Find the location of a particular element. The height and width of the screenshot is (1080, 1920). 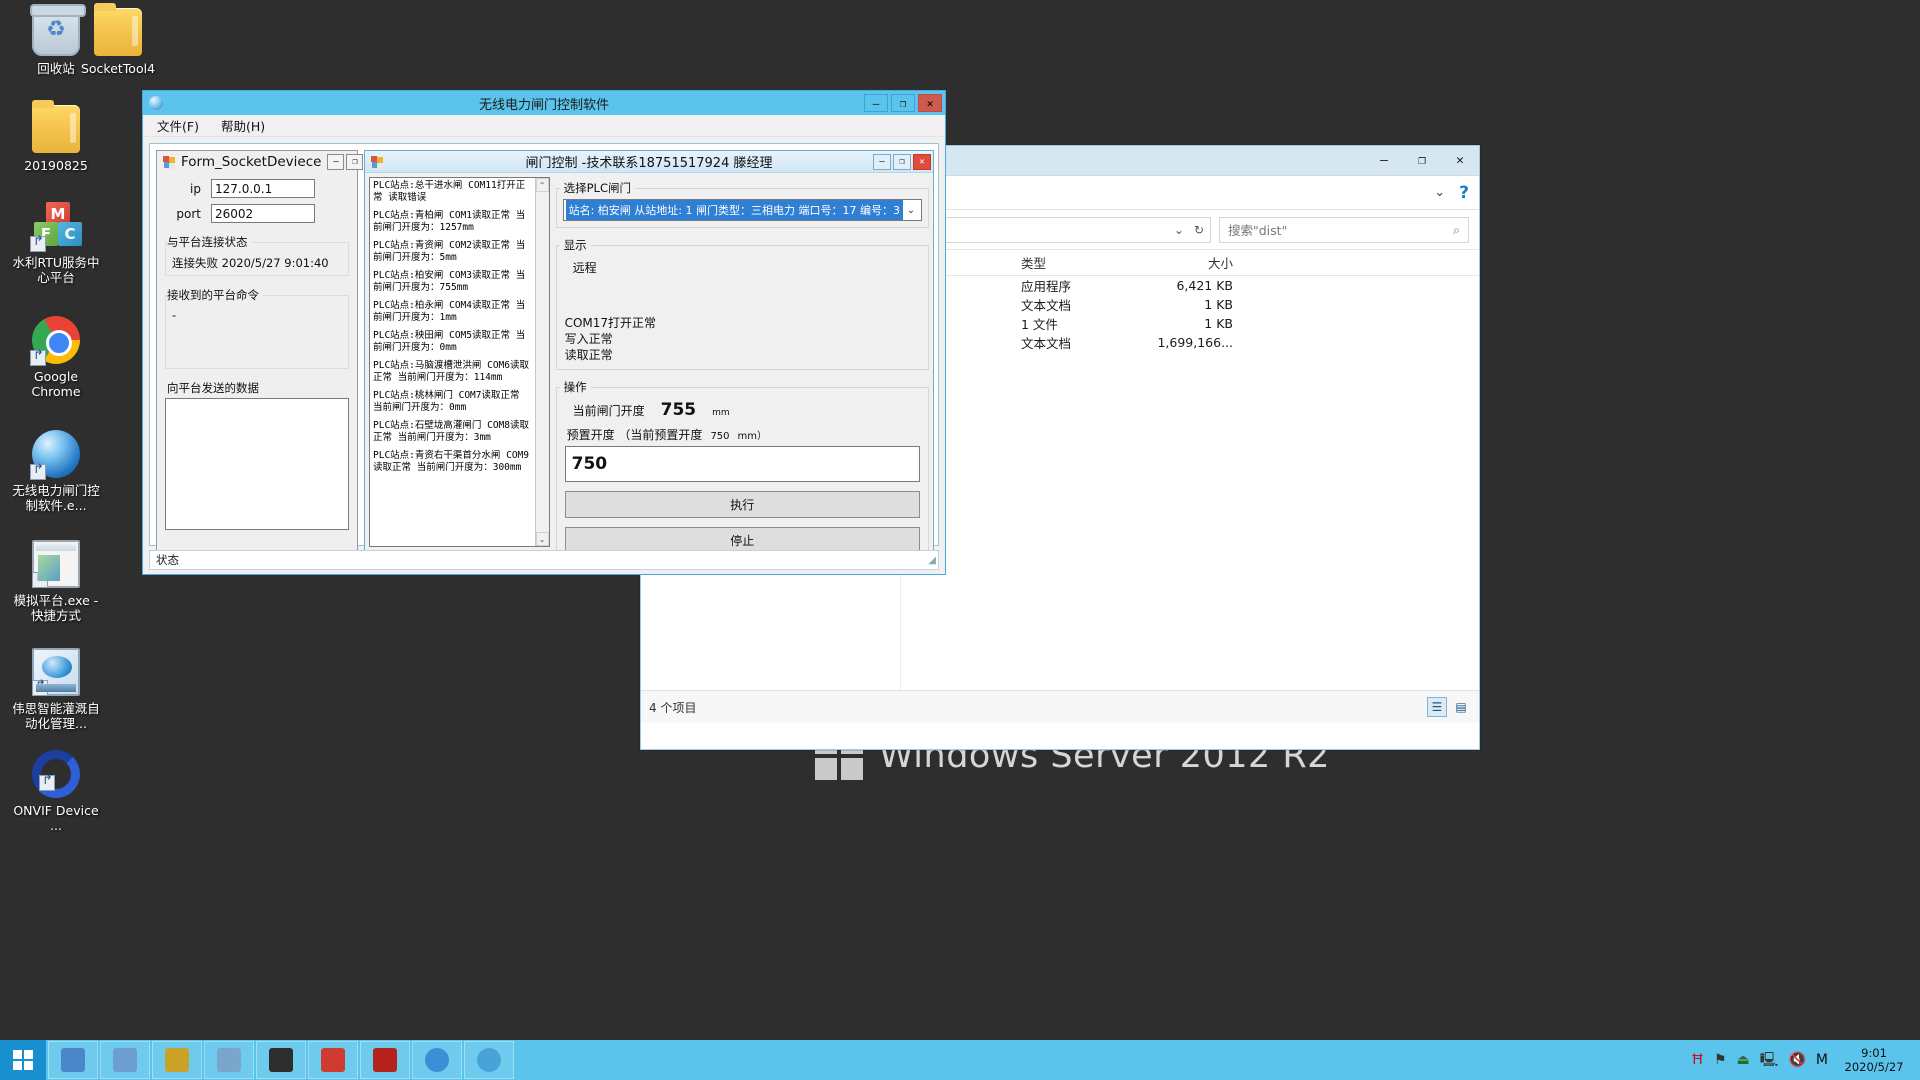

socket-device-form: Form_SocketDeviece — ❐ ✕ ip port 与 is located at coordinates (269, 351).